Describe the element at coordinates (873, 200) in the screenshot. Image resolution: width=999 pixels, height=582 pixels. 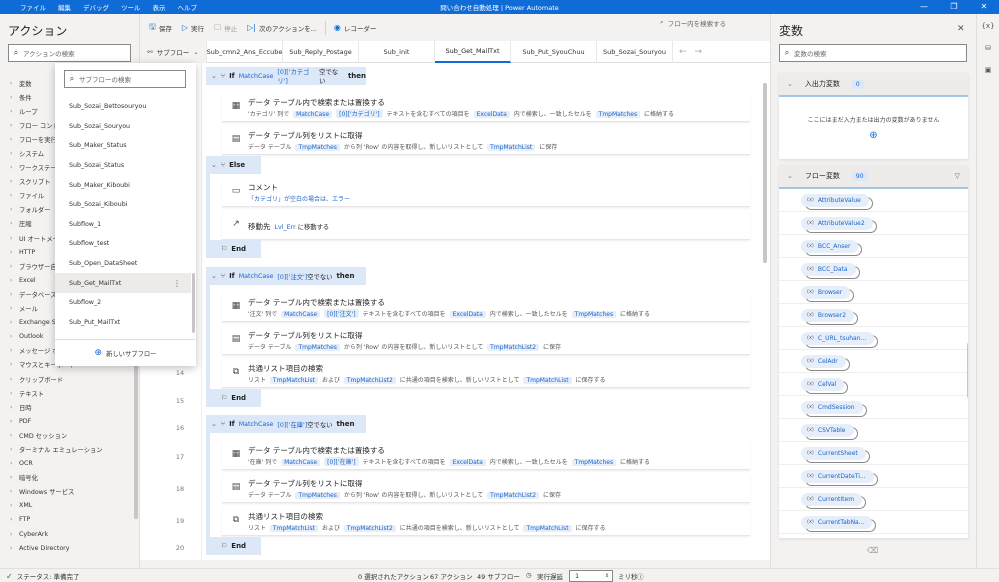
I see `variable-row: (x) AttributeValue` at that location.